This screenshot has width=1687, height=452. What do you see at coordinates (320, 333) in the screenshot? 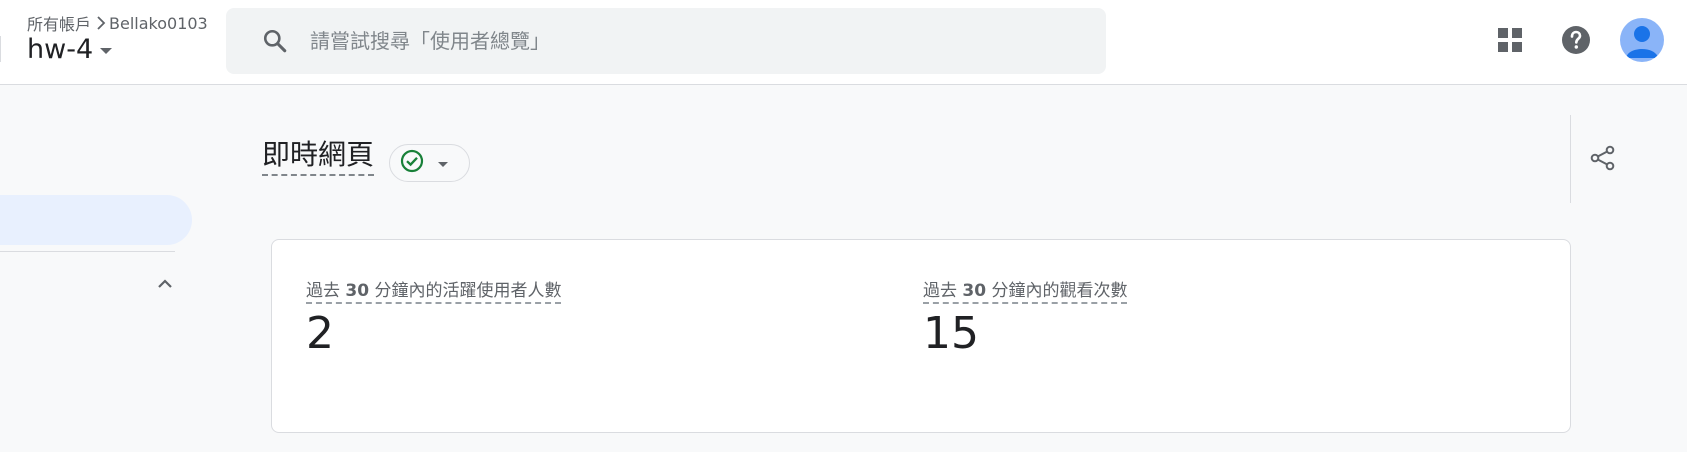
I see `active-users-value: 2` at bounding box center [320, 333].